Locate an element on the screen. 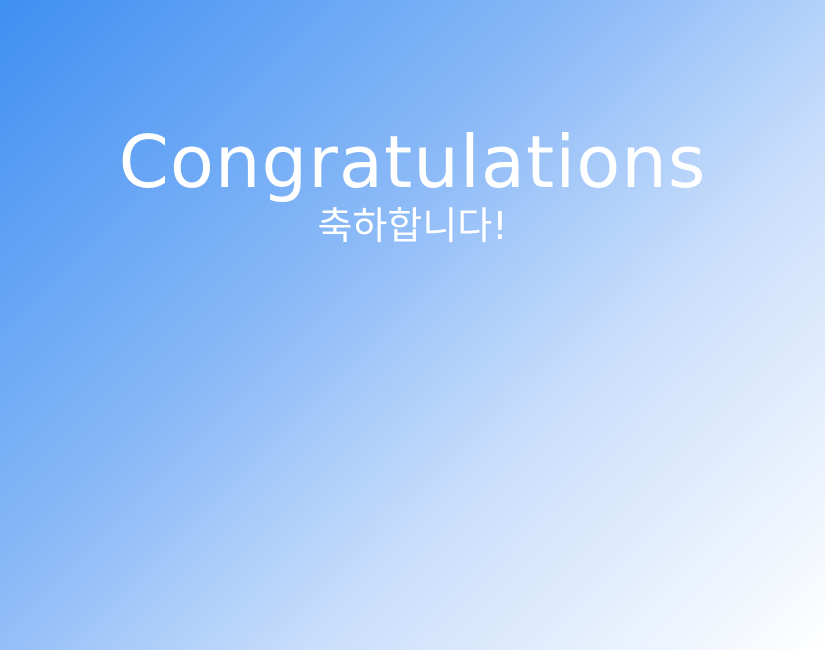 Image resolution: width=825 pixels, height=650 pixels. congratulations-subtitle: 축하합니다! is located at coordinates (412, 226).